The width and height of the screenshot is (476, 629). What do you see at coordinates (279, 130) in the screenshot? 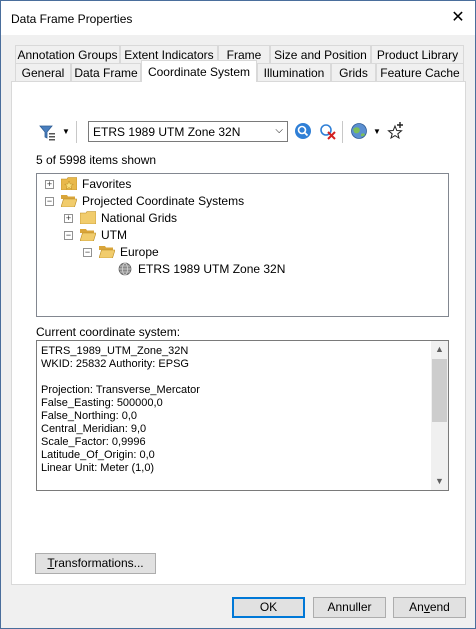
I see `chevron-down-icon: ⌵` at bounding box center [279, 130].